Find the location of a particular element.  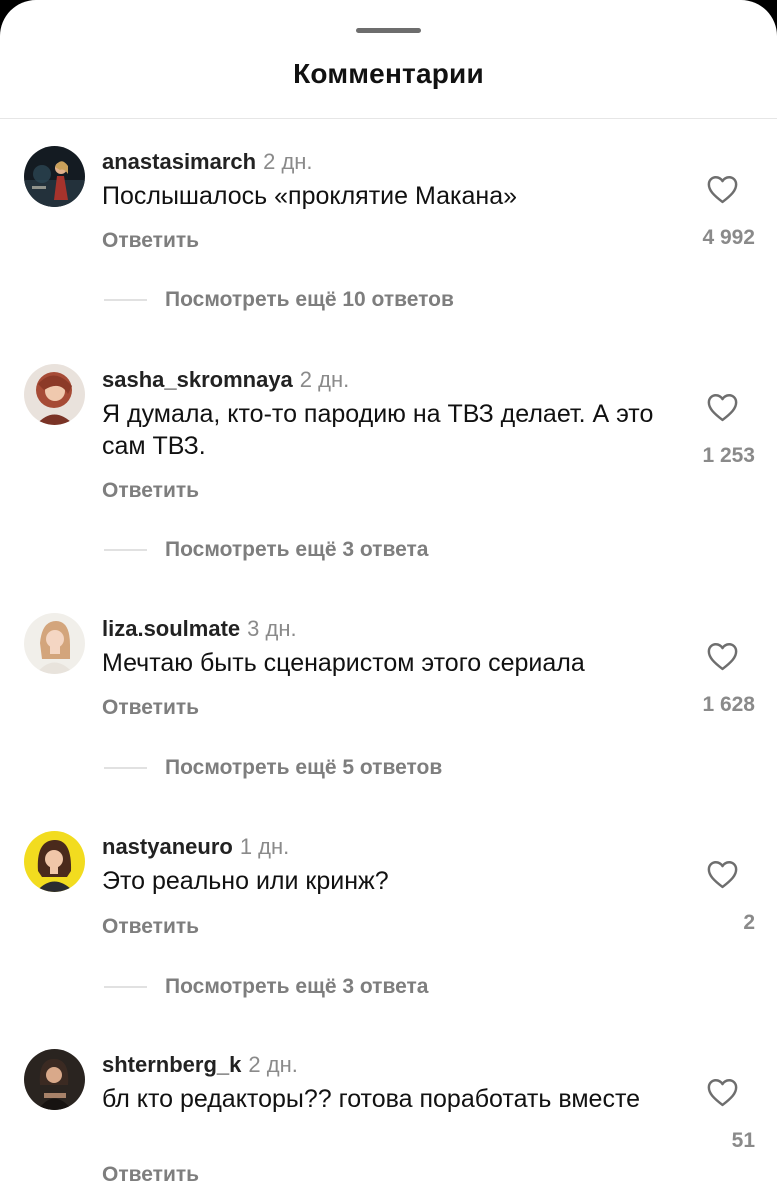

comment-meta: shternberg_k 2 дн. is located at coordinates (200, 1065).